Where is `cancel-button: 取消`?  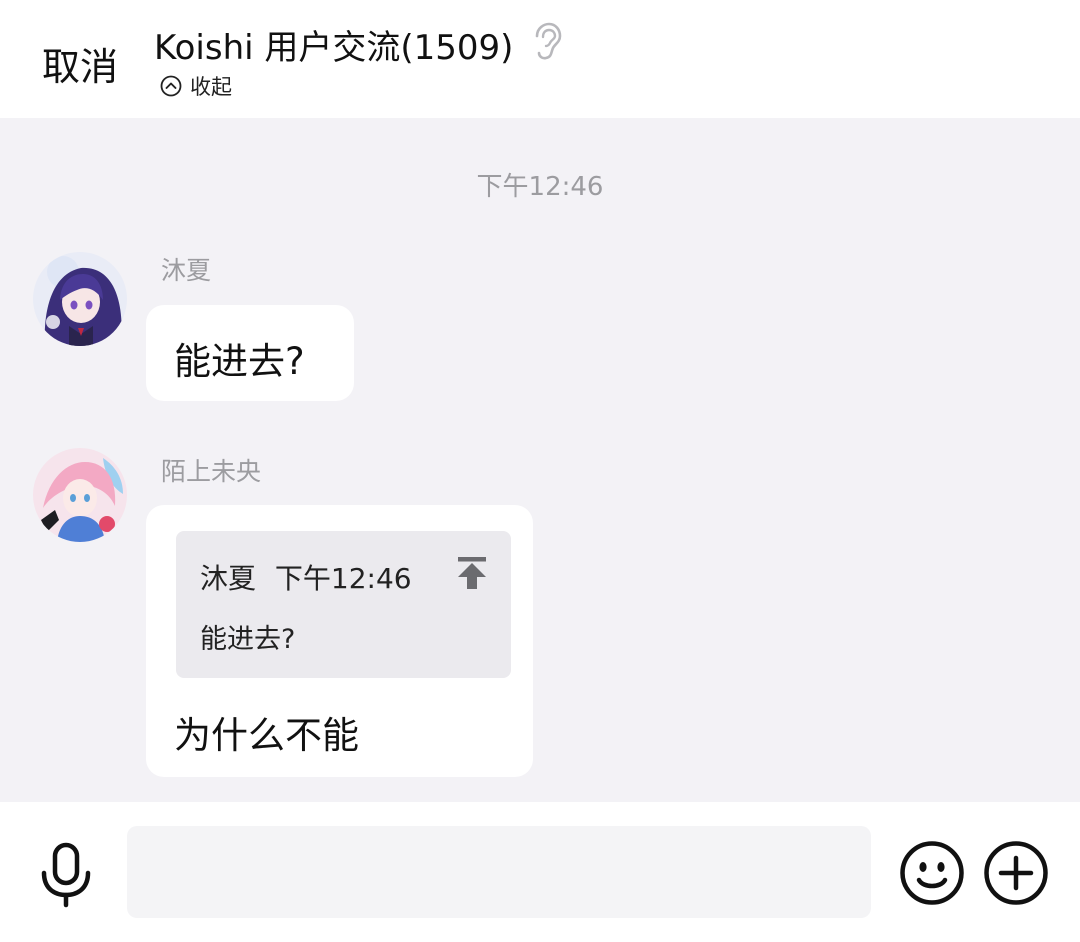
cancel-button: 取消 is located at coordinates (80, 63).